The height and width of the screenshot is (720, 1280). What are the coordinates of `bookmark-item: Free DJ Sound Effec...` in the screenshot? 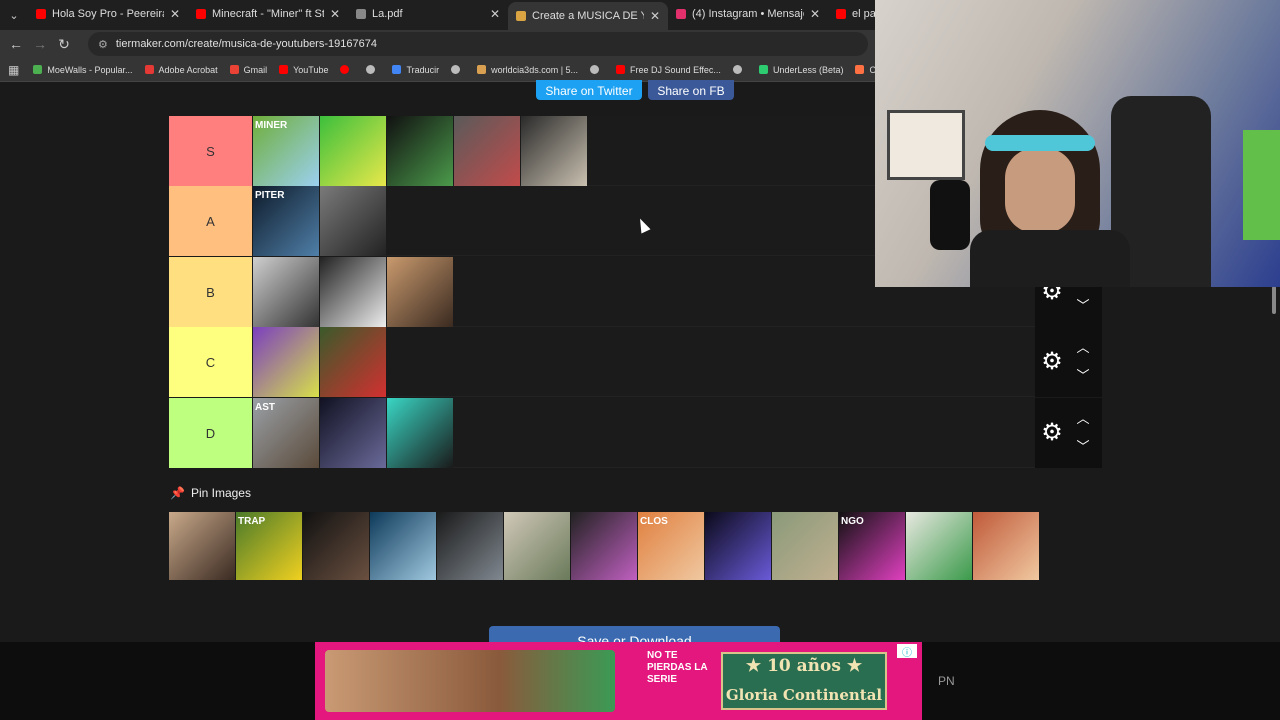 It's located at (668, 70).